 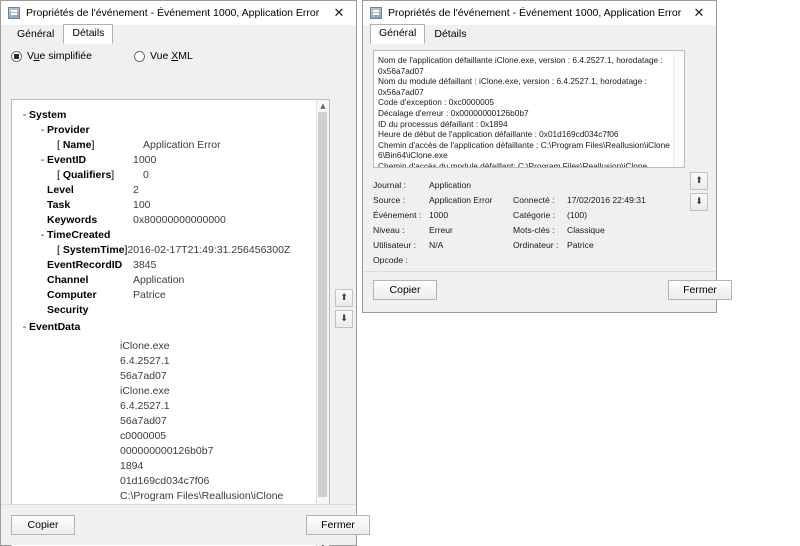 I want to click on level-label: Niveau :, so click(x=389, y=230).